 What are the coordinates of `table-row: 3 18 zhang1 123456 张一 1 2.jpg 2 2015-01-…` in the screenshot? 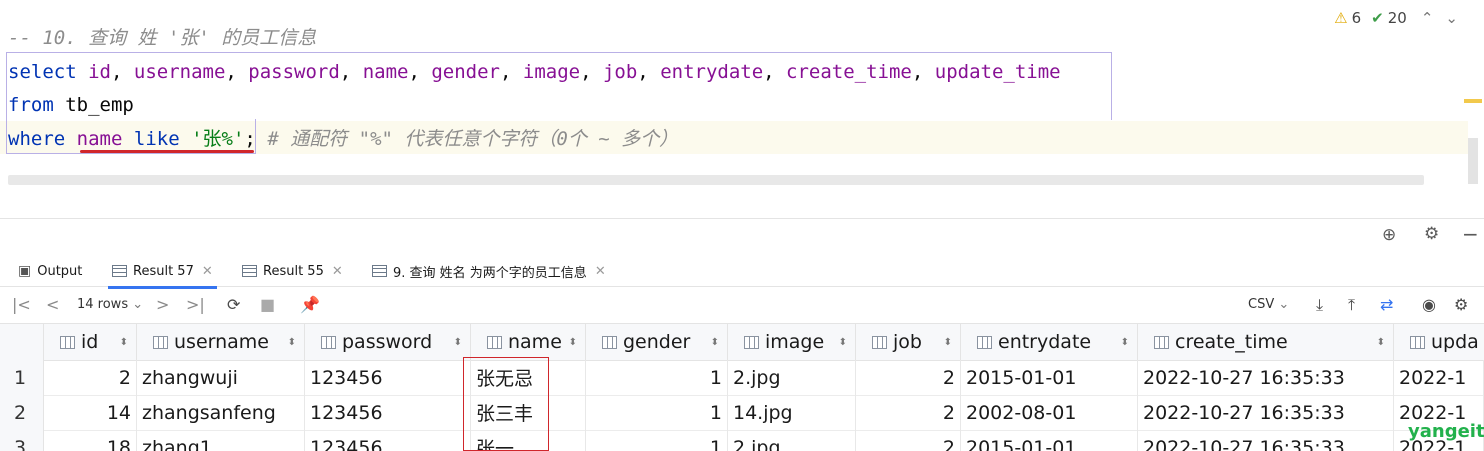 It's located at (742, 440).